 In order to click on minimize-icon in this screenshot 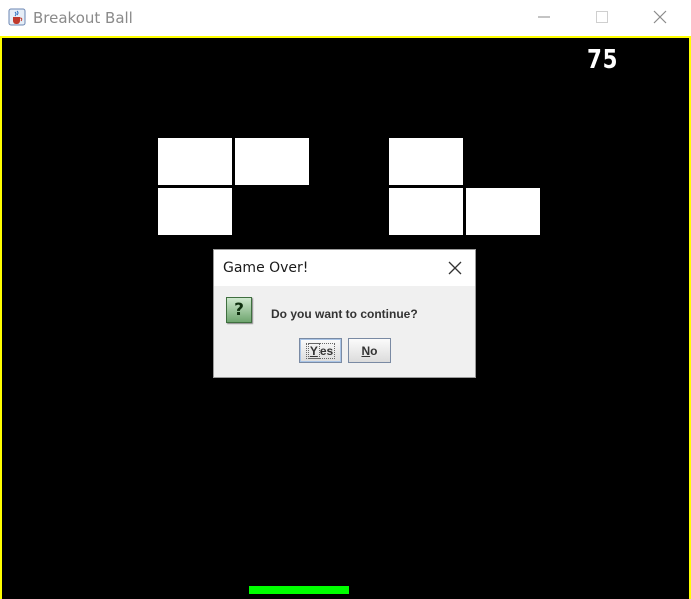, I will do `click(544, 17)`.